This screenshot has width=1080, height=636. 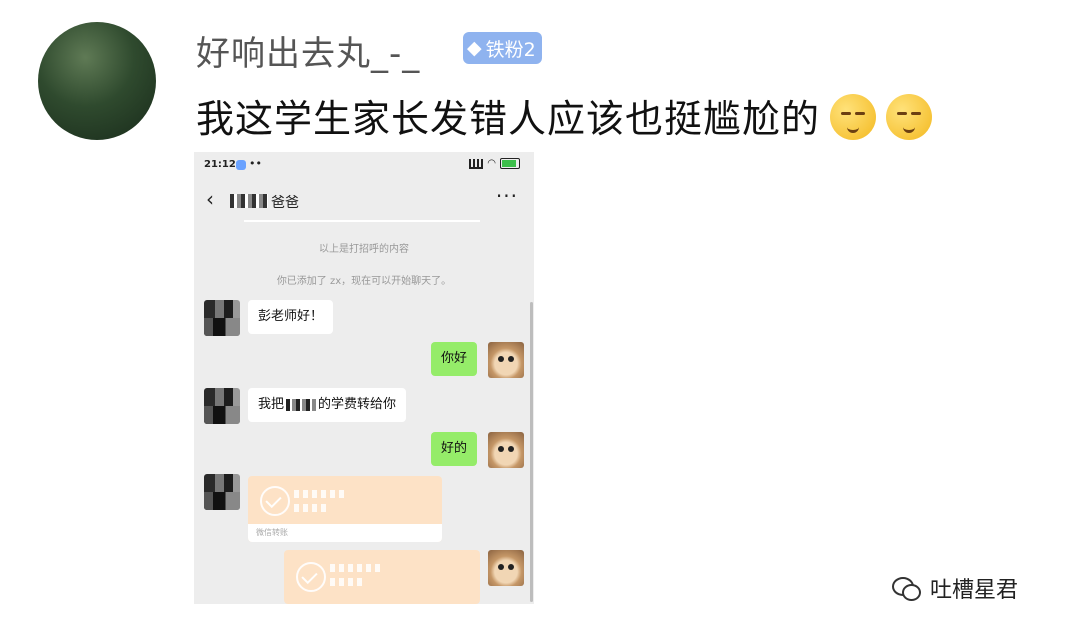 What do you see at coordinates (907, 588) in the screenshot?
I see `wechat-icon` at bounding box center [907, 588].